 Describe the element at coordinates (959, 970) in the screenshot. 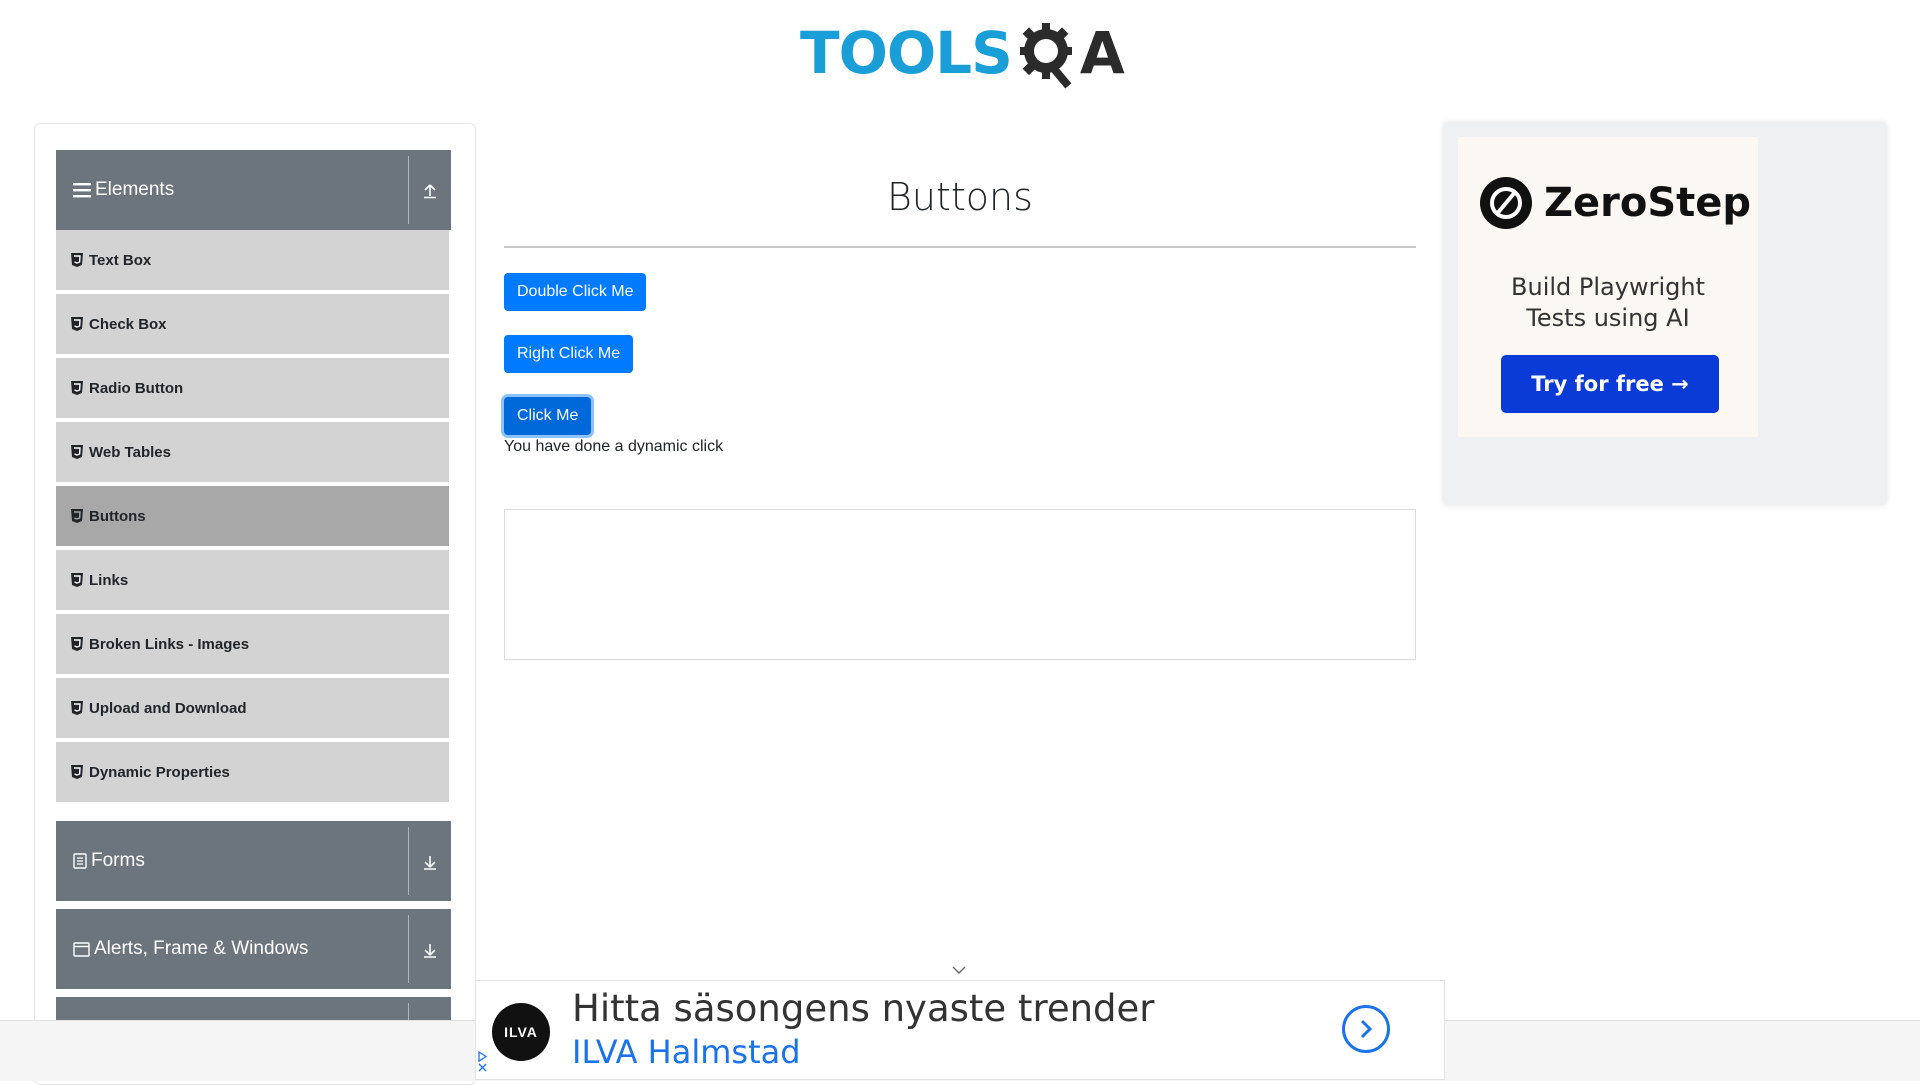

I see `chevron-down-icon` at that location.